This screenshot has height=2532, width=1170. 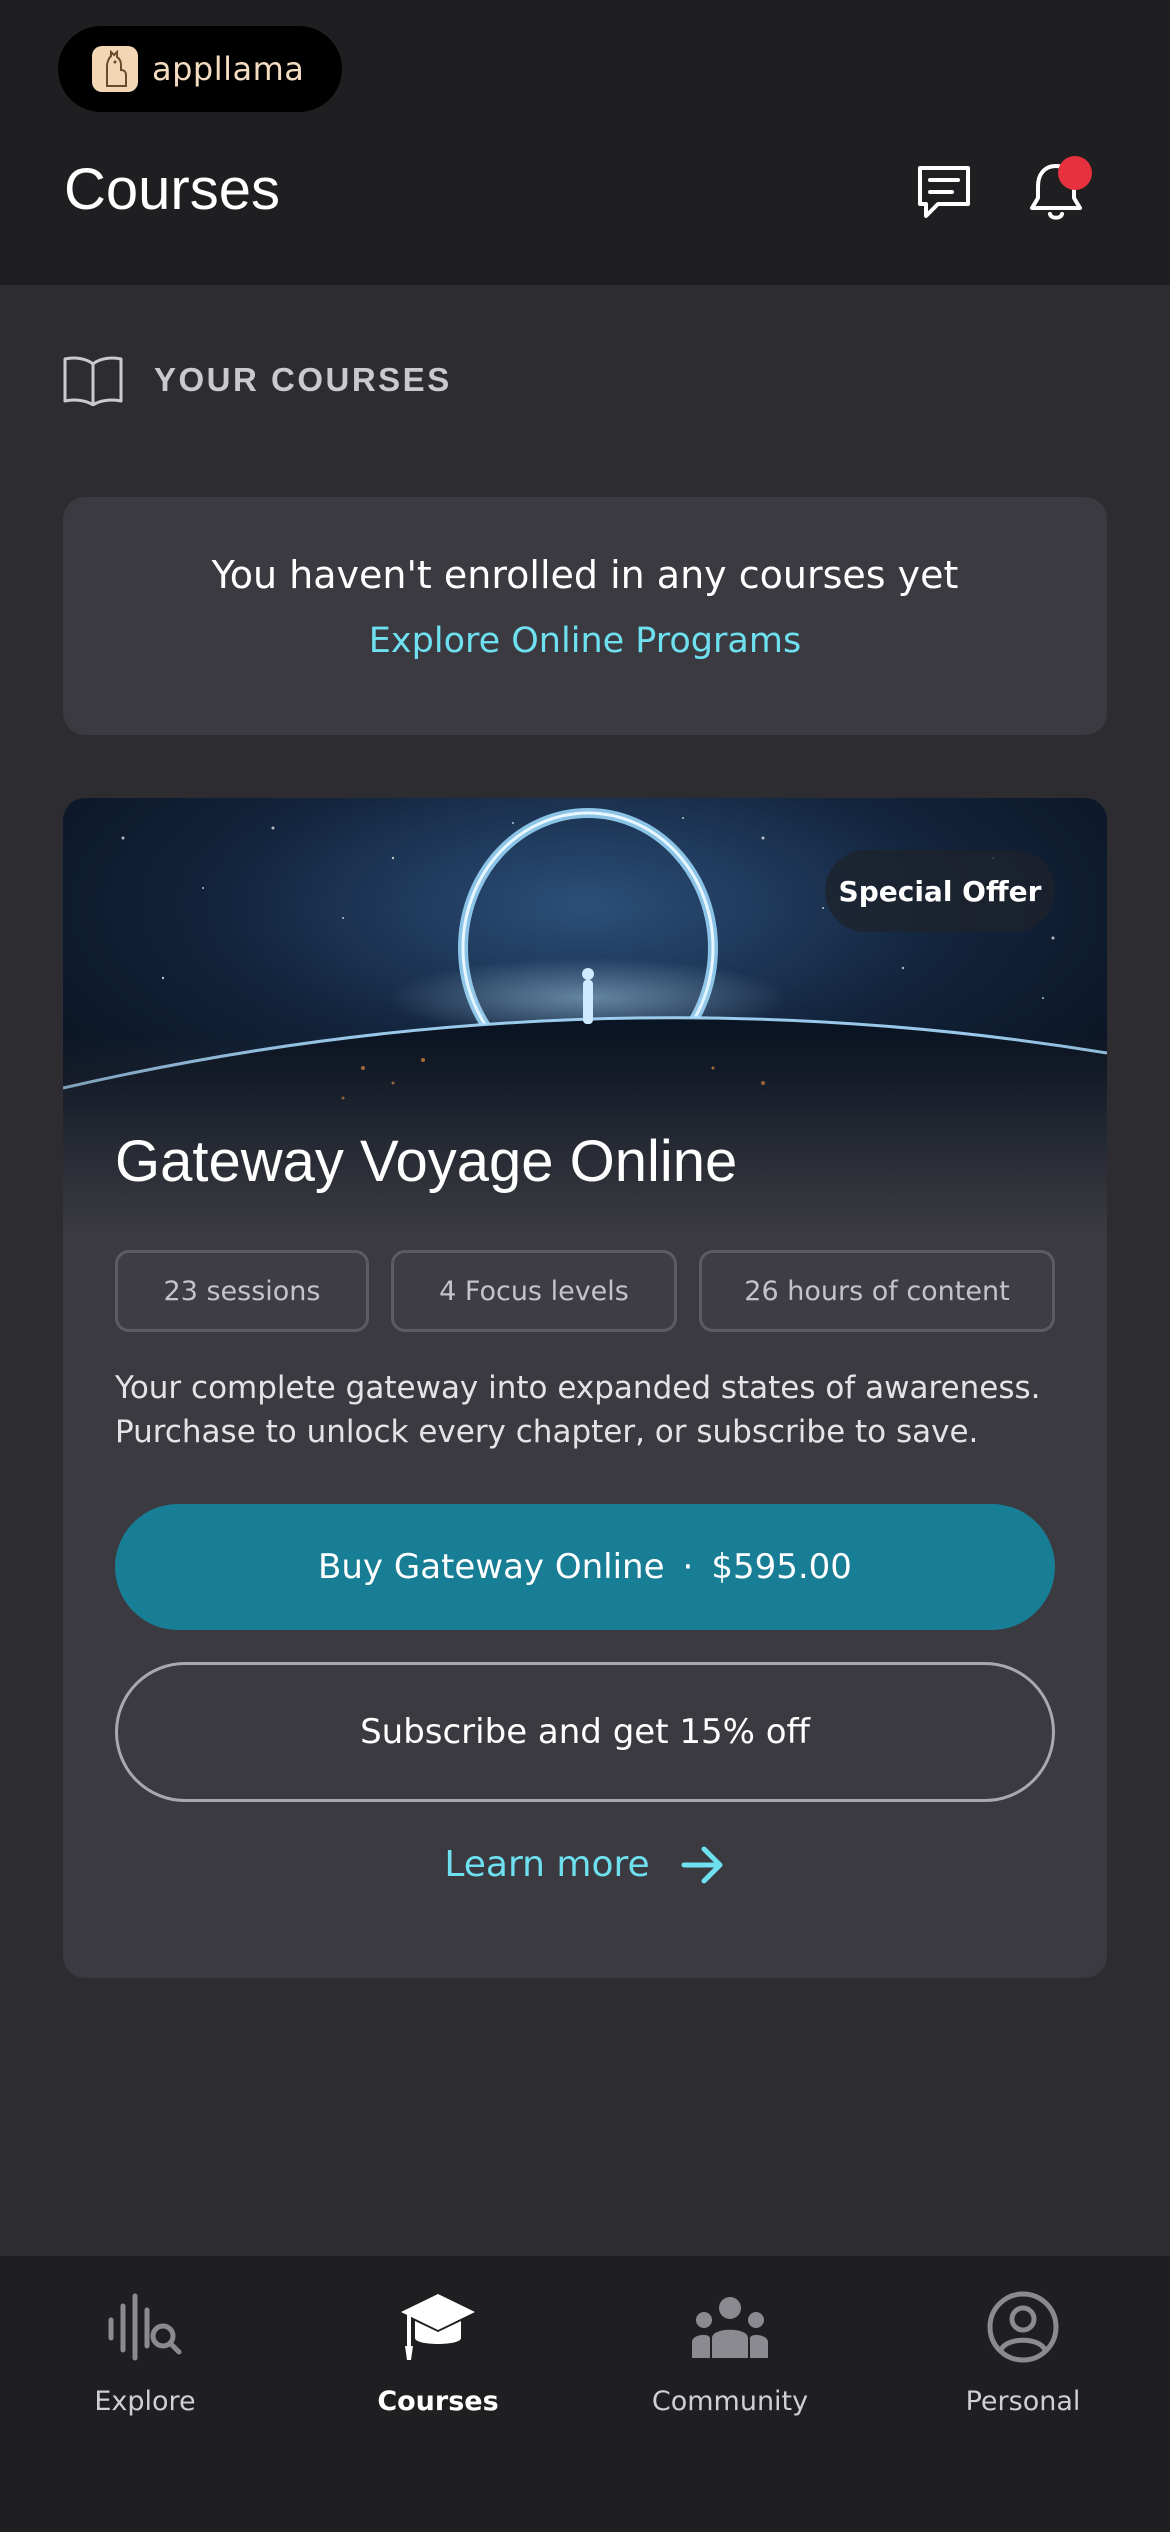 I want to click on buy-button: Buy Gateway Online · $595.00, so click(x=585, y=1567).